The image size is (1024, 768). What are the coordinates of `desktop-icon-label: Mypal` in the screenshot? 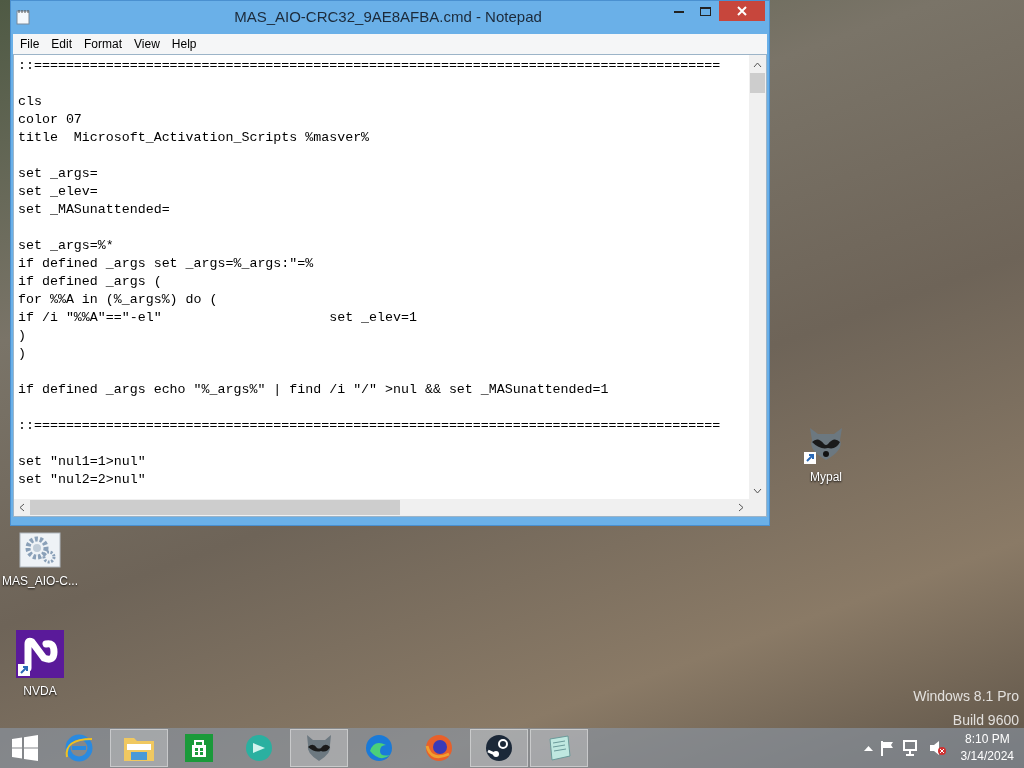 It's located at (826, 477).